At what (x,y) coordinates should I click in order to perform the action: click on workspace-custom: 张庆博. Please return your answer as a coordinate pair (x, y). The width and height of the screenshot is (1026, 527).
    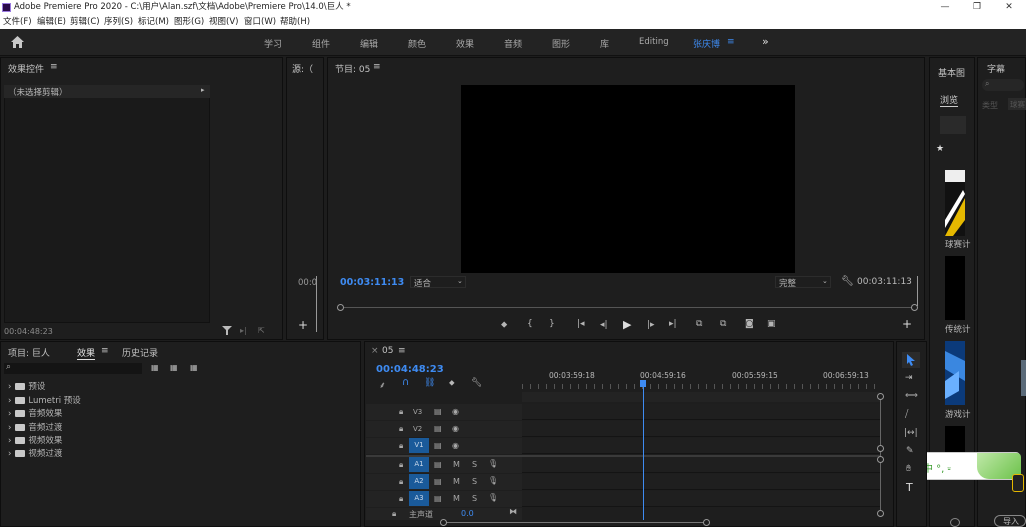
    Looking at the image, I should click on (706, 43).